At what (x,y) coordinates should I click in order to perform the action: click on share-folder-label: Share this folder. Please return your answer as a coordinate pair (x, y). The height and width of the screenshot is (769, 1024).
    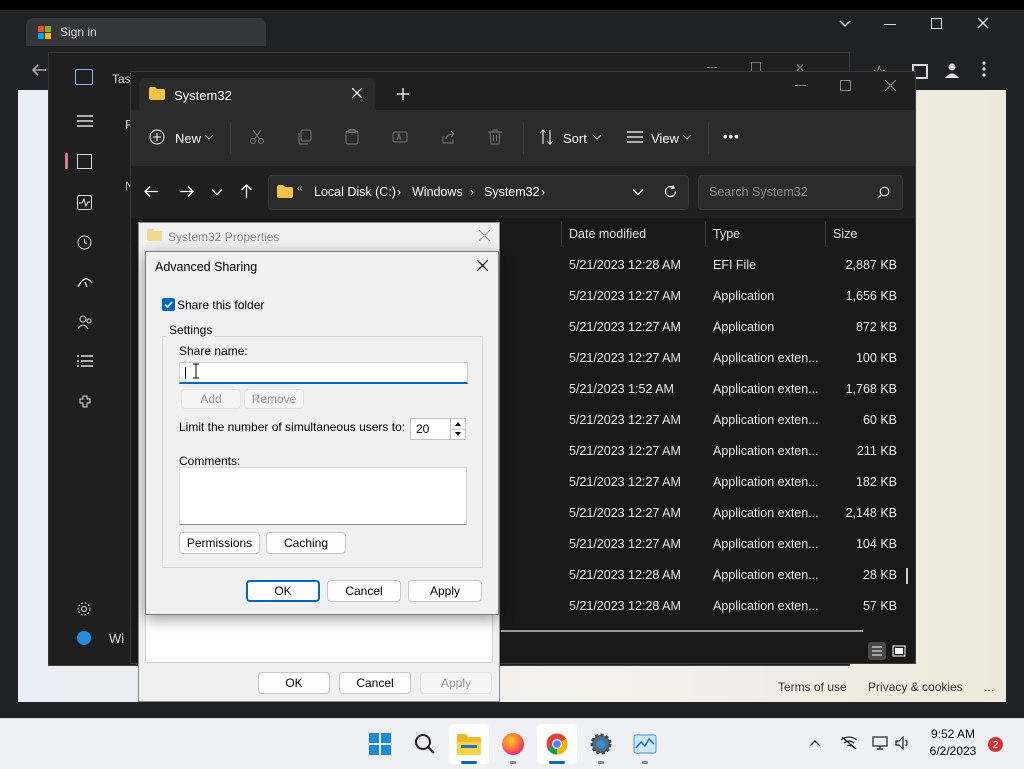
    Looking at the image, I should click on (220, 305).